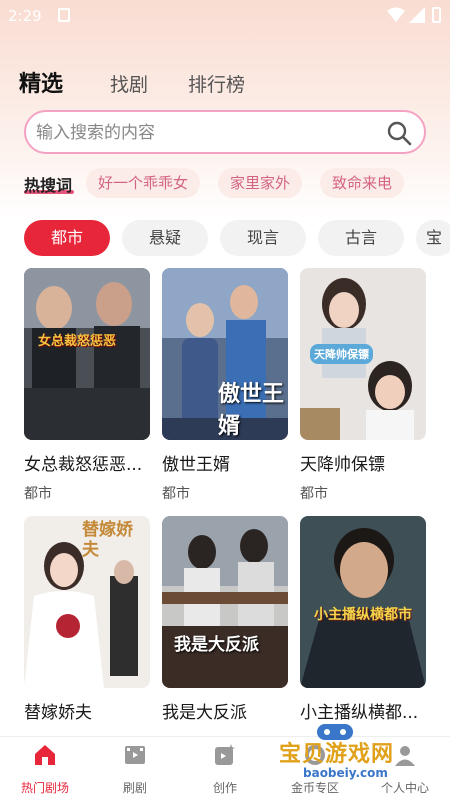 The image size is (450, 800). I want to click on nav-label: 热门剧场, so click(44, 788).